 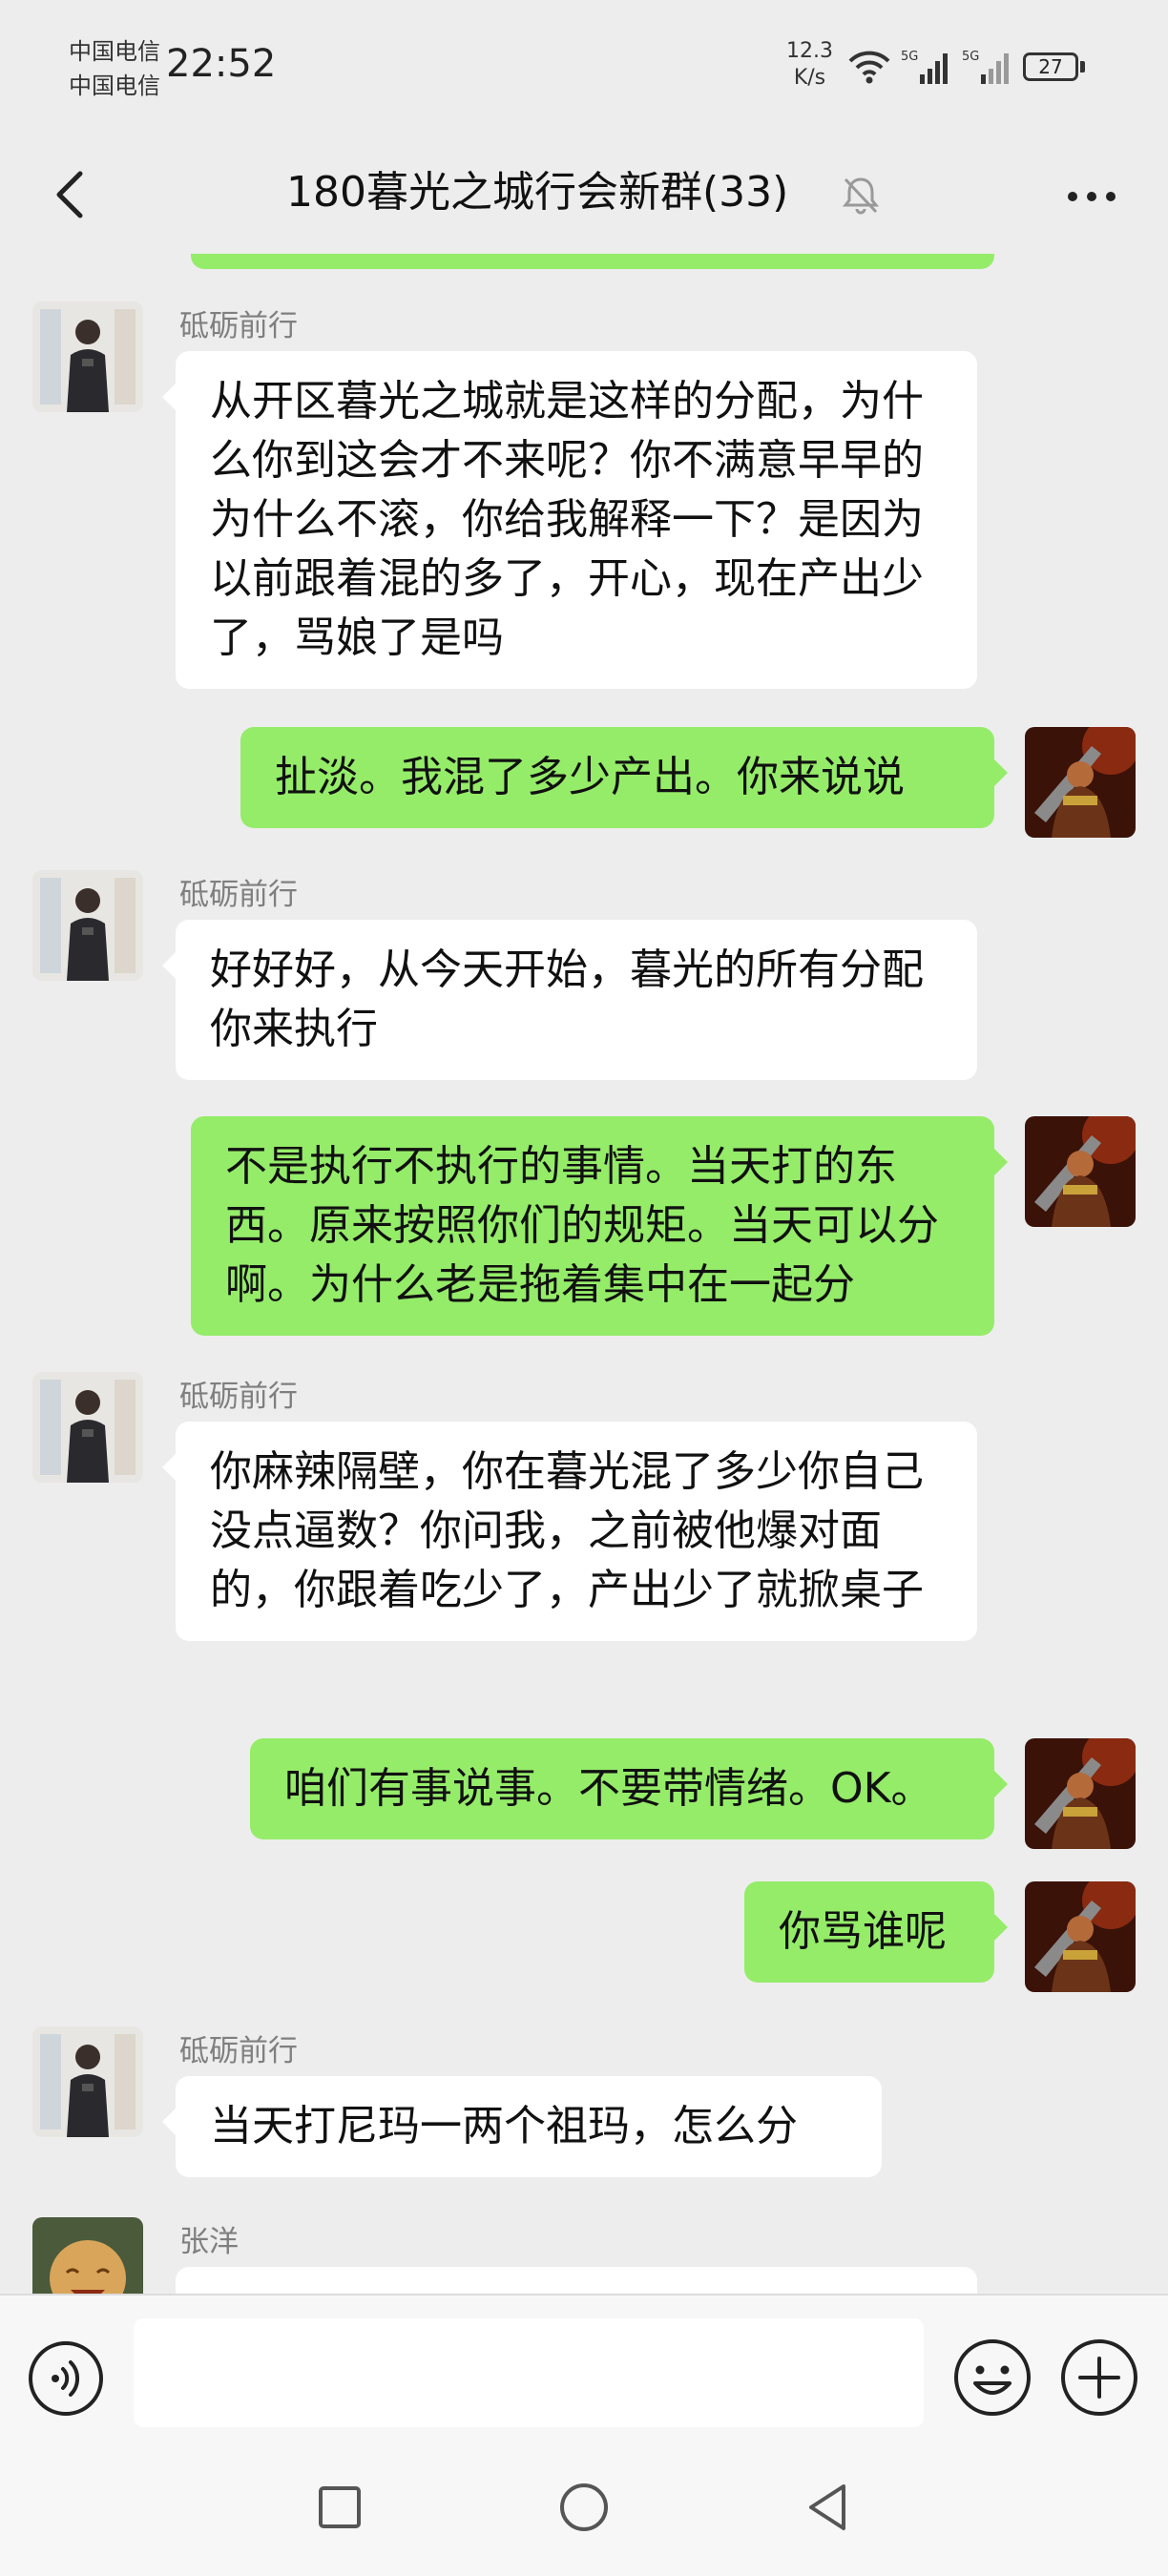 I want to click on plus-icon, so click(x=1099, y=2377).